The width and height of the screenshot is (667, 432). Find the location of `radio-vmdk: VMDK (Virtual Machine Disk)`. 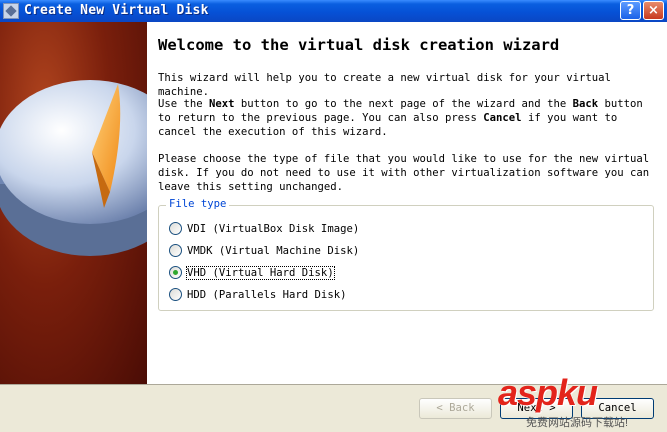

radio-vmdk: VMDK (Virtual Machine Disk) is located at coordinates (264, 250).